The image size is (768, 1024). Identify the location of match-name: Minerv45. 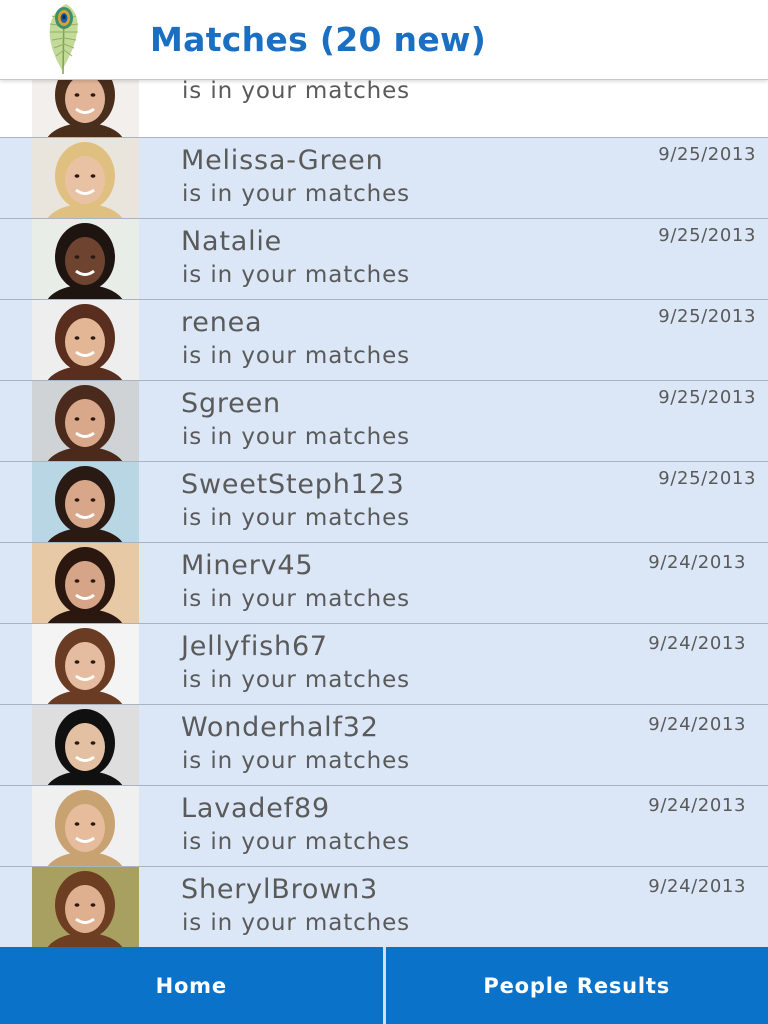
(247, 565).